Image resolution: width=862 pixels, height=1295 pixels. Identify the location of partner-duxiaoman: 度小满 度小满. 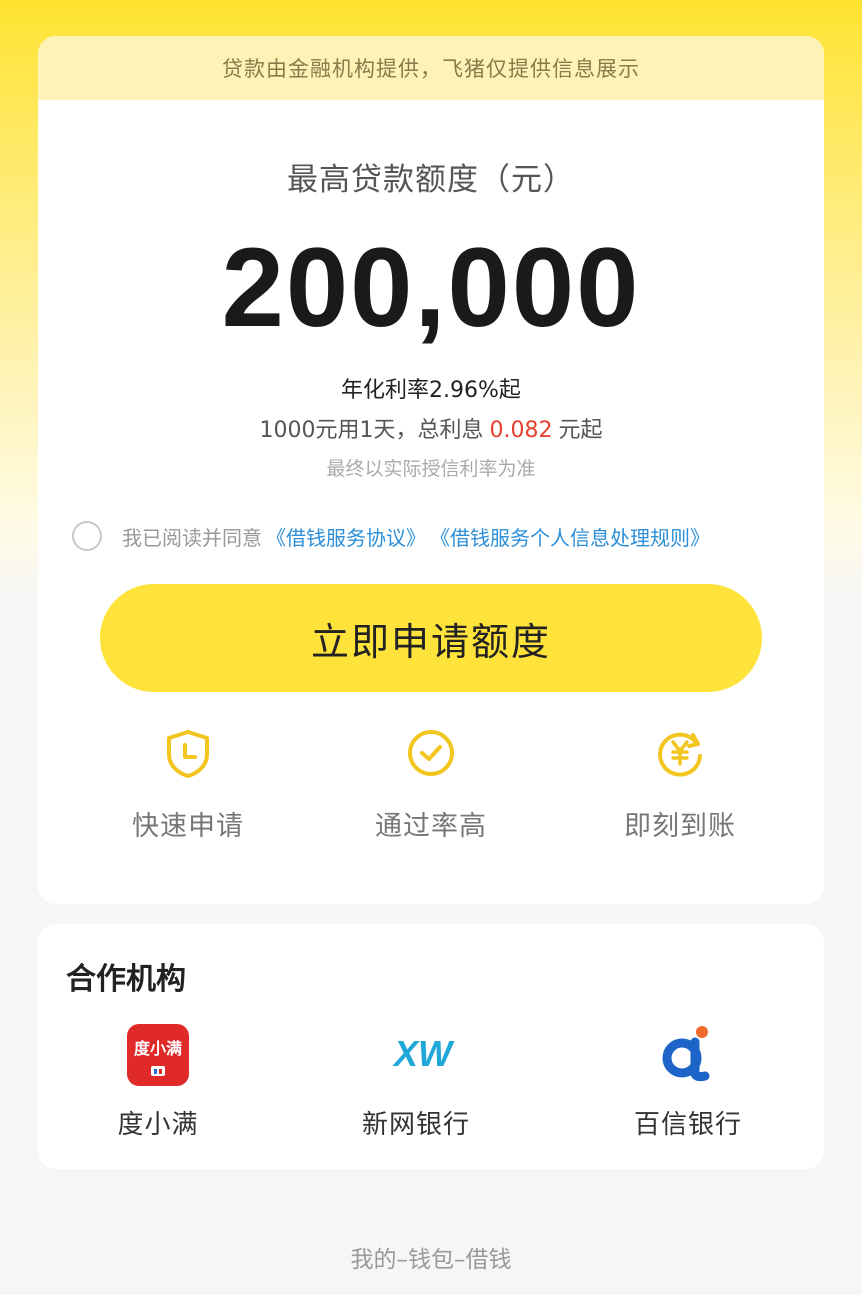
(158, 1081).